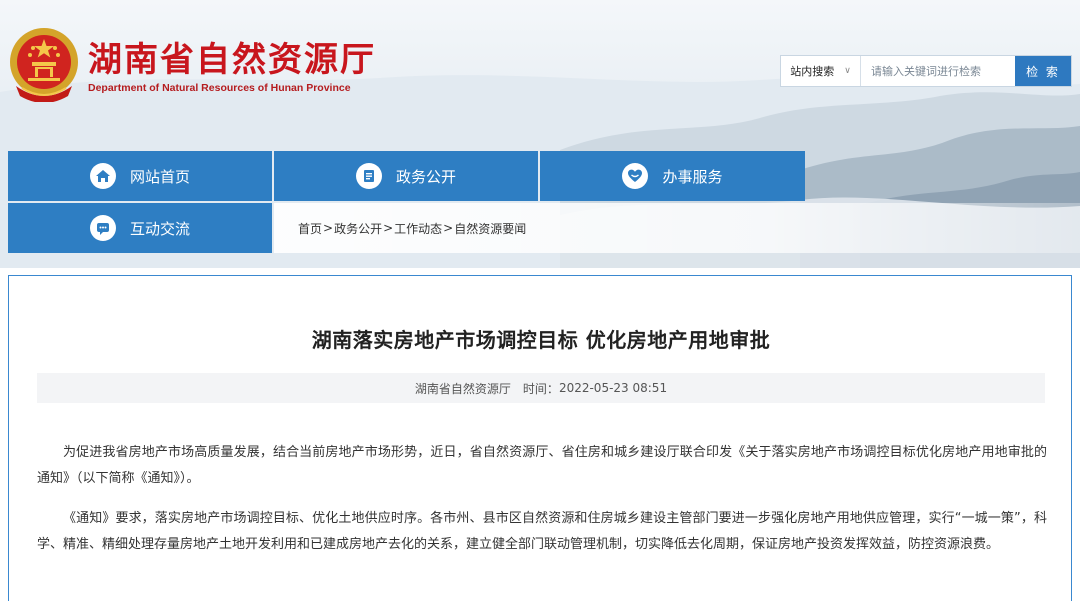  Describe the element at coordinates (44, 65) in the screenshot. I see `national-emblem-icon` at that location.